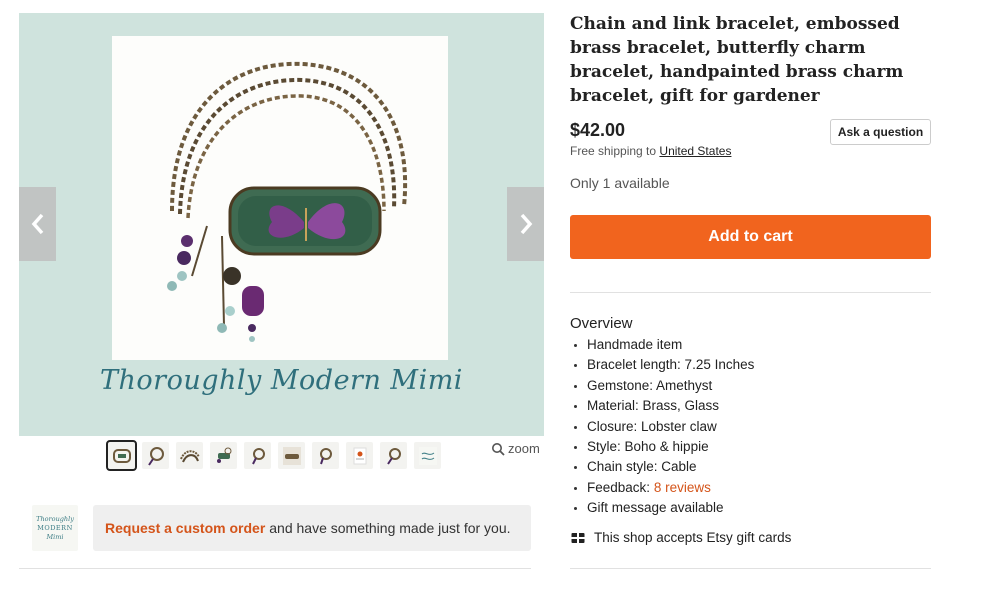  Describe the element at coordinates (55, 536) in the screenshot. I see `shop-logo-line: Mimi` at that location.